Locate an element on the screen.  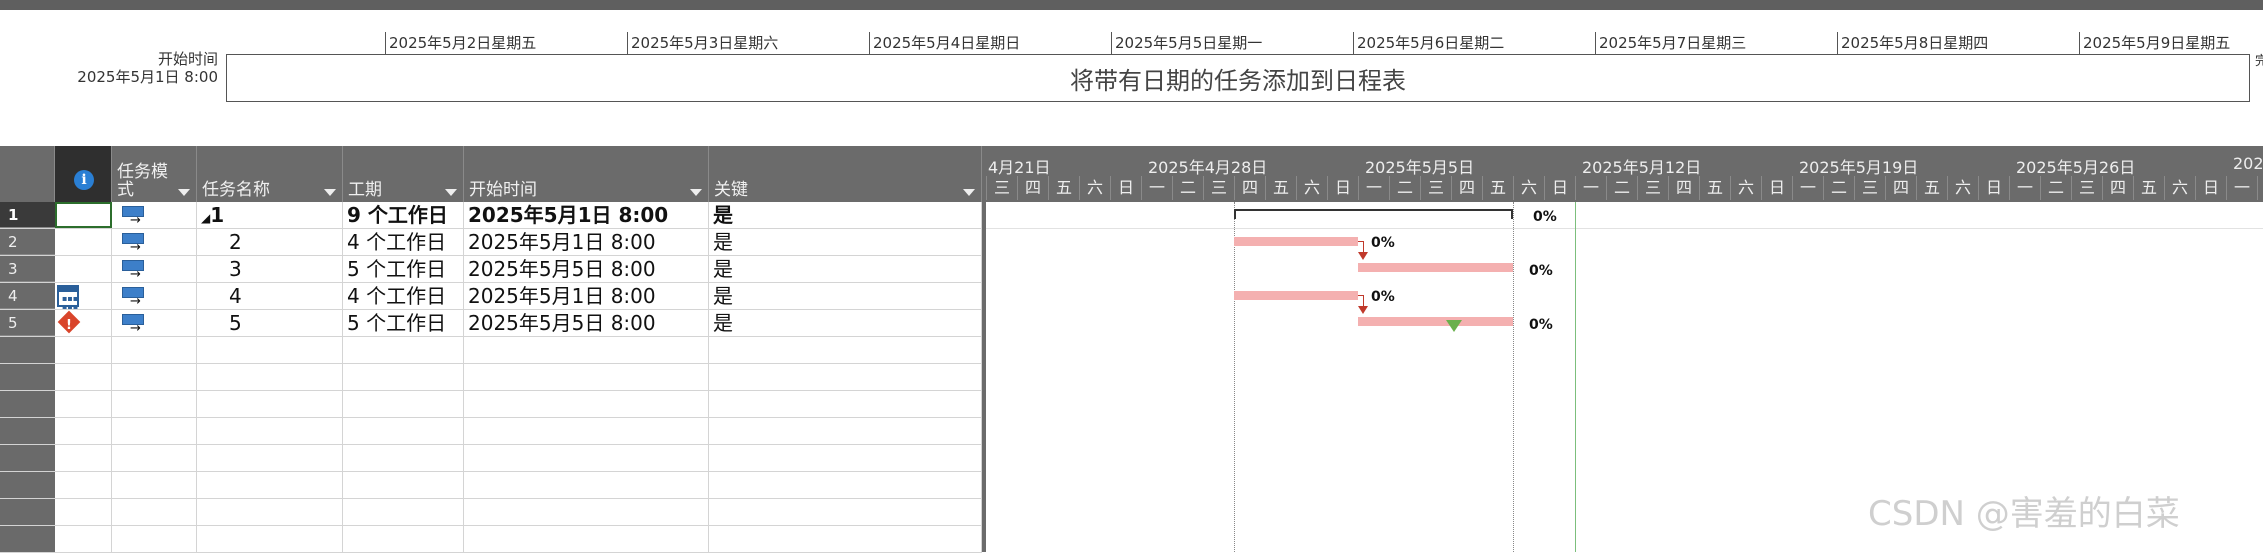
column-header-indicators: i is located at coordinates (83, 174).